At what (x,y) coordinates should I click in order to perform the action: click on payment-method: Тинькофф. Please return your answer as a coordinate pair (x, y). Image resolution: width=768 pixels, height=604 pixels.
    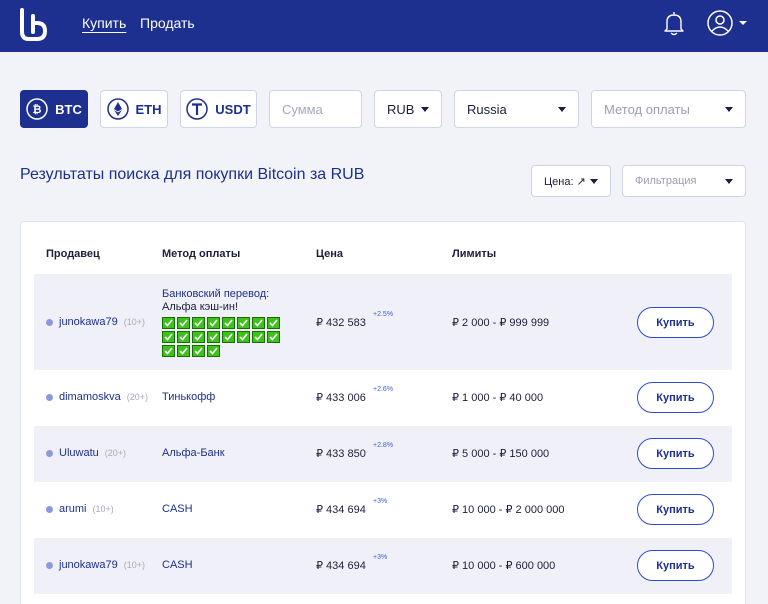
    Looking at the image, I should click on (189, 397).